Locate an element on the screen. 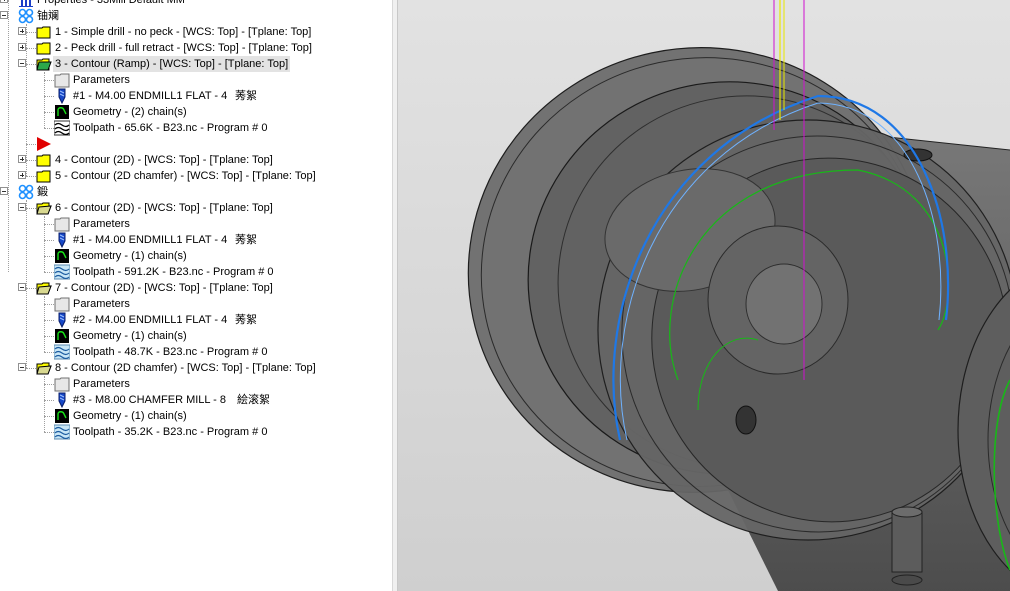 The width and height of the screenshot is (1010, 591). tree-item-label: Toolpath - 35.2K - B23.nc - Program # 0 is located at coordinates (170, 432).